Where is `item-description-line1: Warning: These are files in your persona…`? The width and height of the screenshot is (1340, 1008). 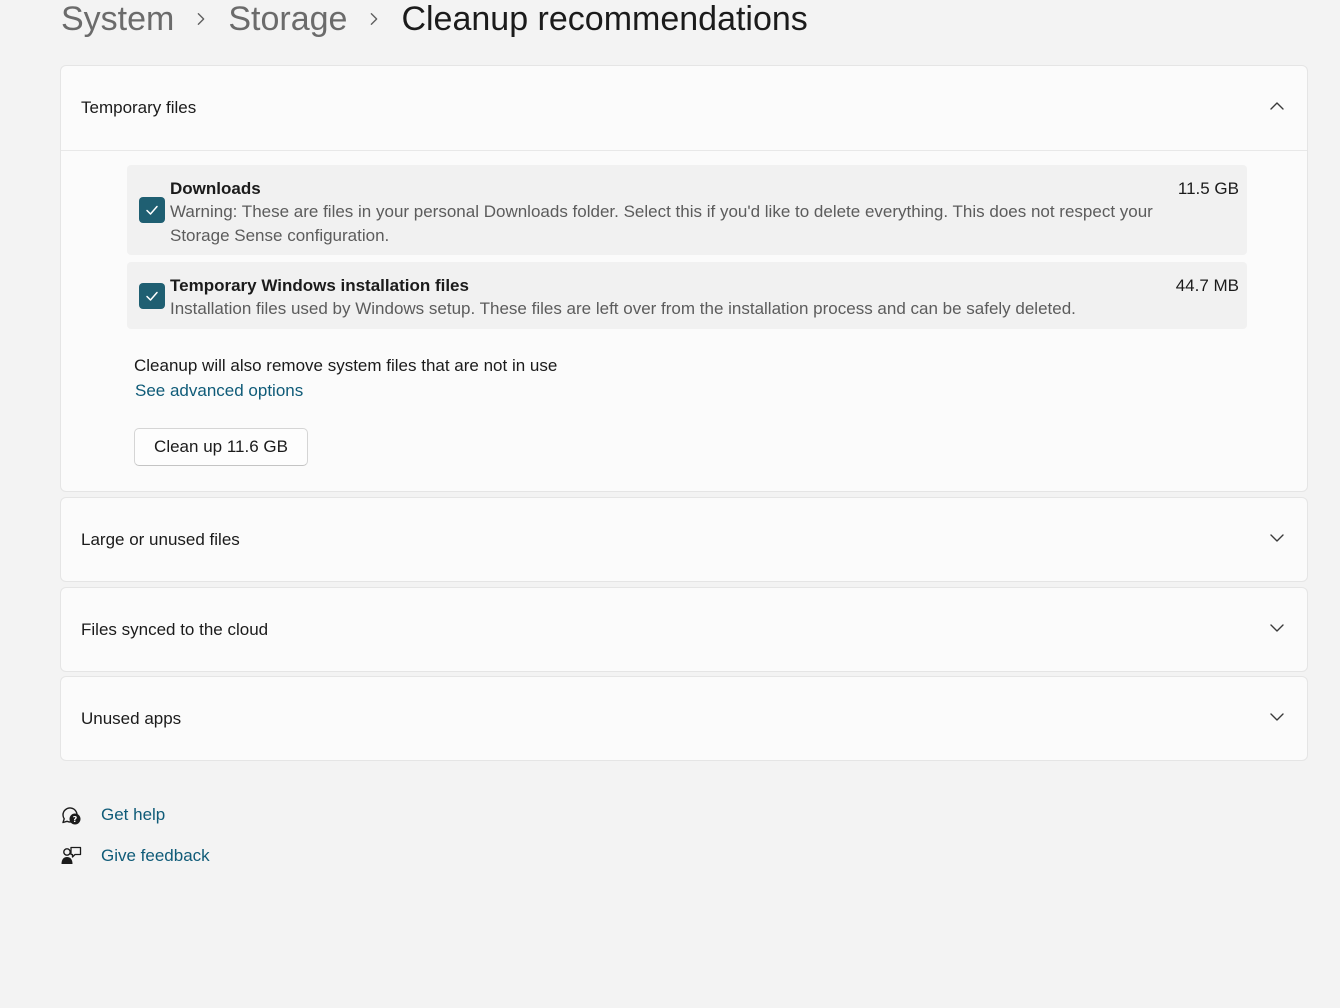
item-description-line1: Warning: These are files in your persona… is located at coordinates (661, 211).